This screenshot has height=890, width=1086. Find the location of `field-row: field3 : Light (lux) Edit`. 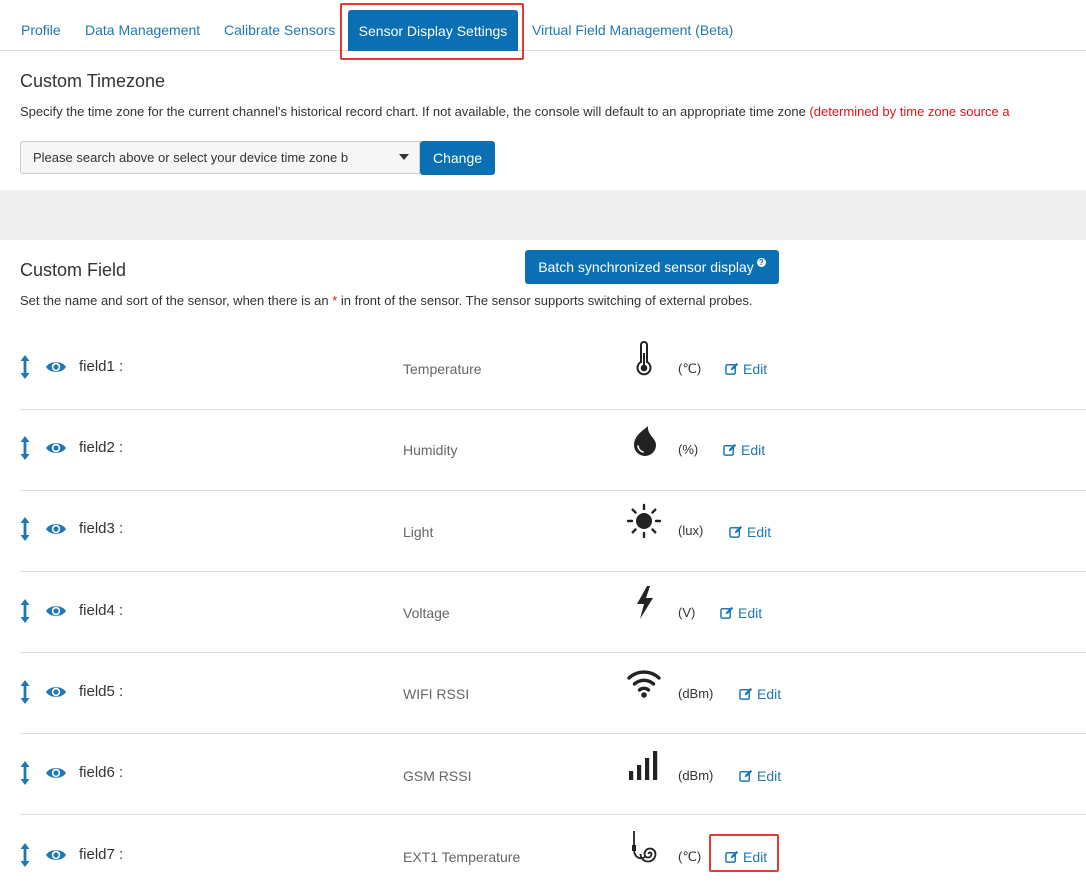

field-row: field3 : Light (lux) Edit is located at coordinates (553, 531).